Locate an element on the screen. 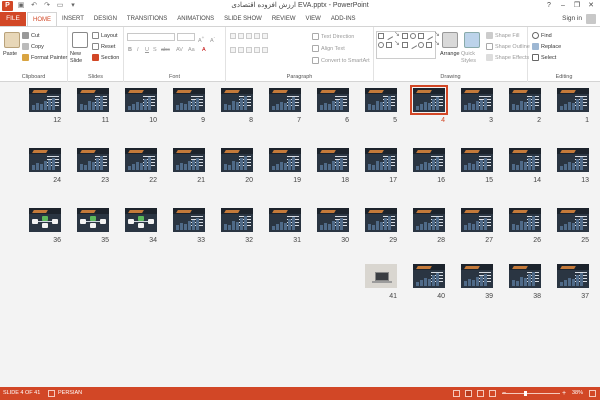 Image resolution: width=600 pixels, height=400 pixels. align-text-button: Align Text is located at coordinates (328, 49).